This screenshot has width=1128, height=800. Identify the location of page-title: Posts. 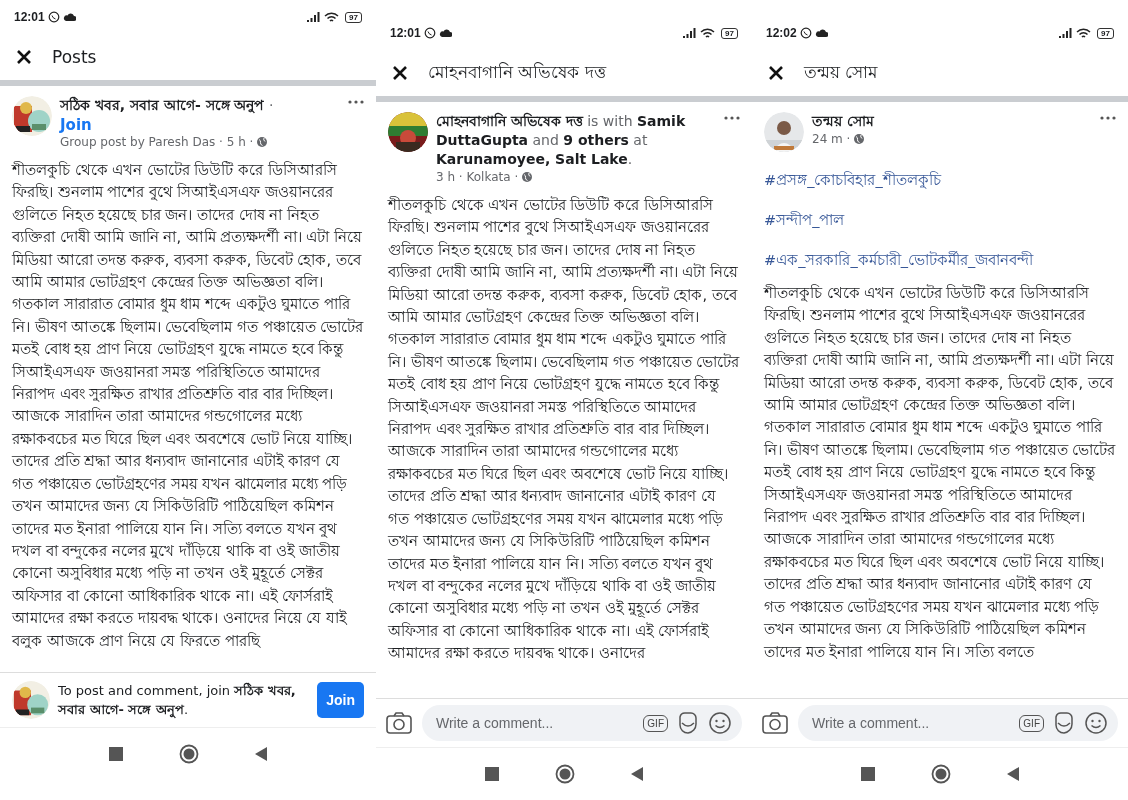
(74, 57).